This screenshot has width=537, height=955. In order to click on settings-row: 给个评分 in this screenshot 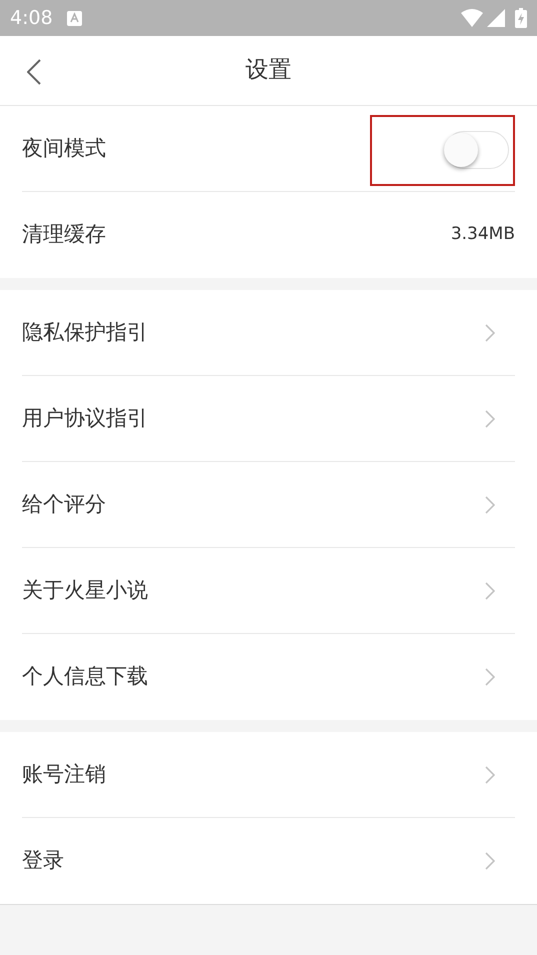, I will do `click(268, 505)`.